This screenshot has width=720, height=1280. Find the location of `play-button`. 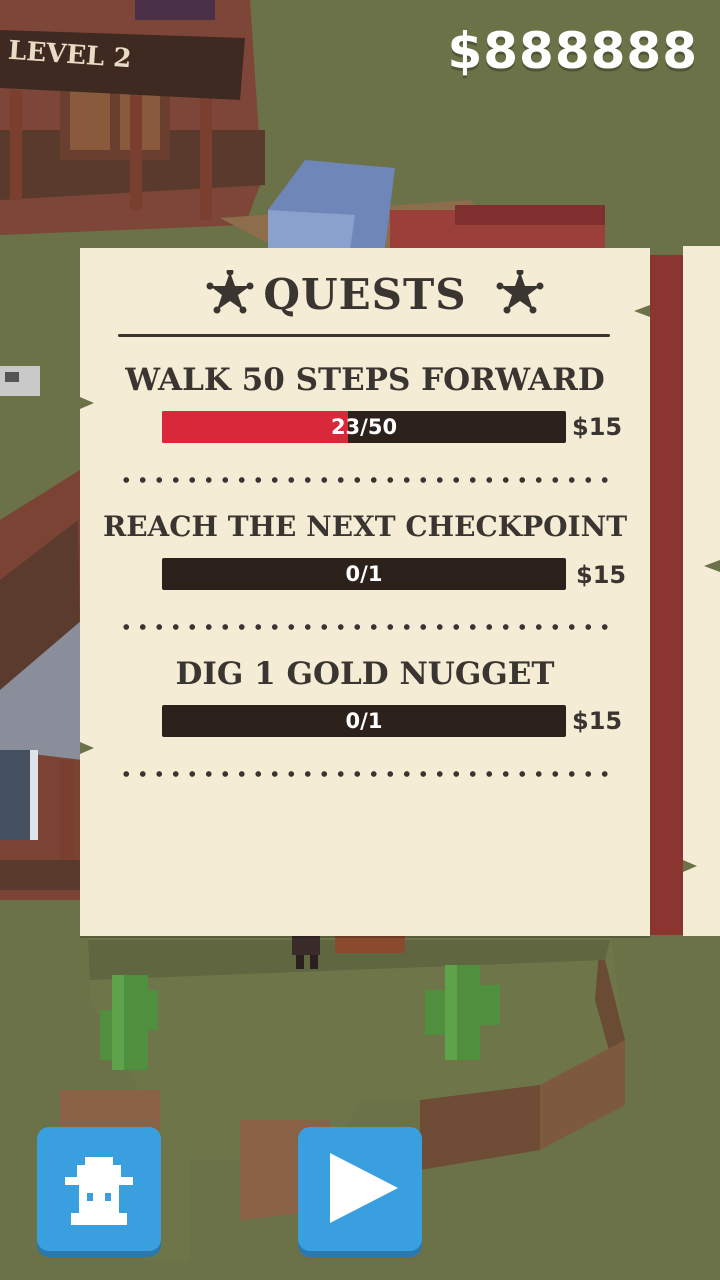

play-button is located at coordinates (360, 1189).